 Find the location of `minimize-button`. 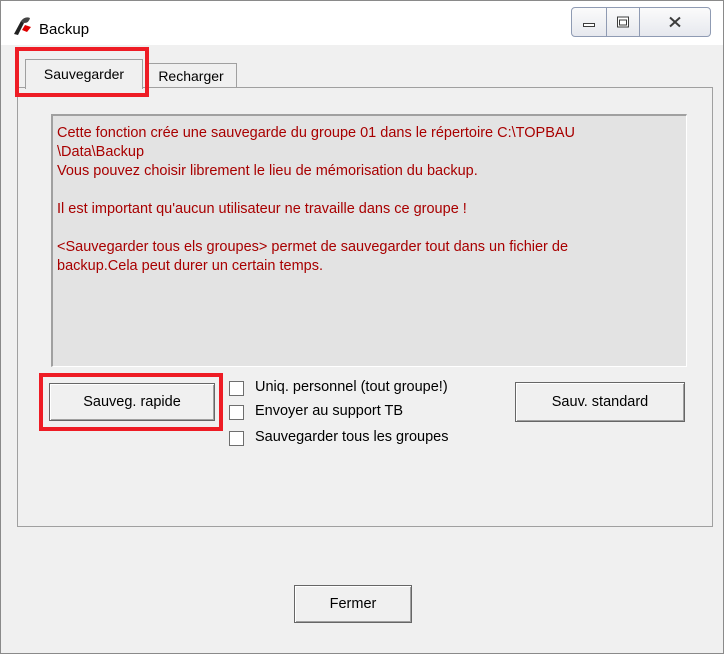

minimize-button is located at coordinates (589, 22).